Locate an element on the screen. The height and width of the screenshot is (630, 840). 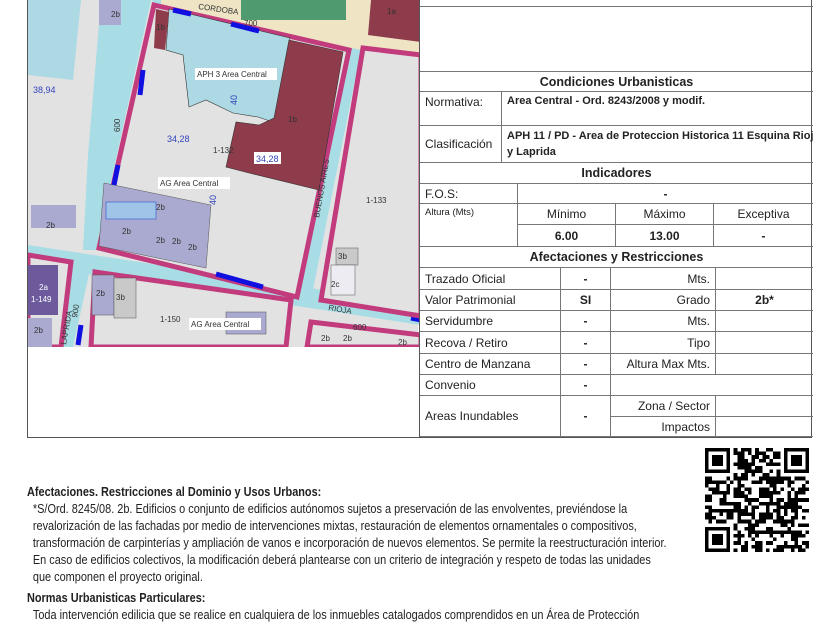
blank-area is located at coordinates (616, 39).